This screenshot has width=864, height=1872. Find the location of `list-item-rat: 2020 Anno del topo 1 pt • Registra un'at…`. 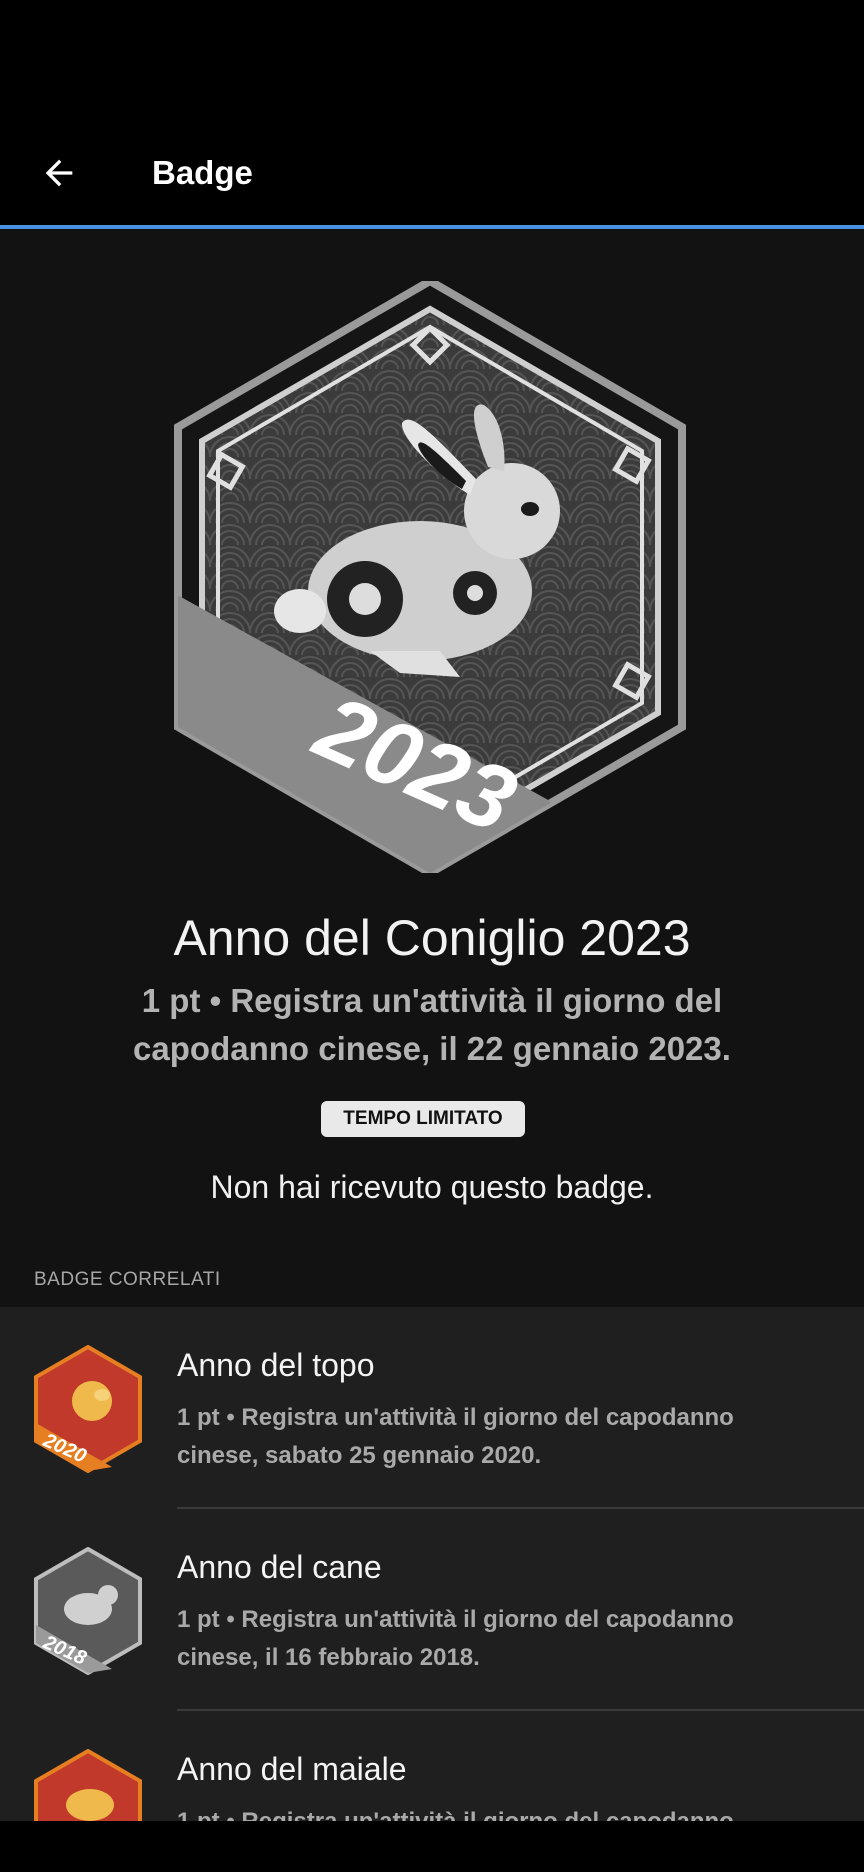

list-item-rat: 2020 Anno del topo 1 pt • Registra un'at… is located at coordinates (432, 1408).